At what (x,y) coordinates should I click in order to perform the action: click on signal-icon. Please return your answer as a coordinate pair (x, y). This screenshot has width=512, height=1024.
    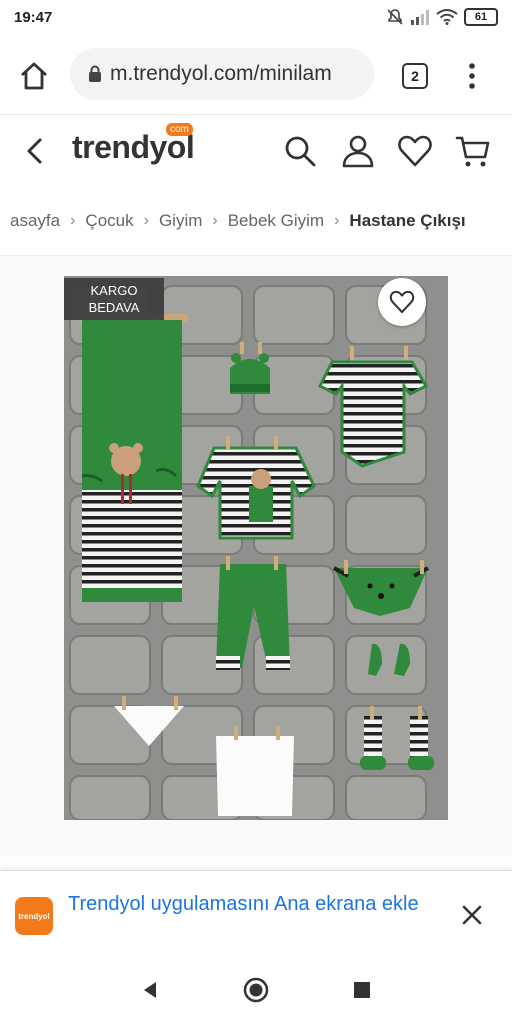
    Looking at the image, I should click on (420, 17).